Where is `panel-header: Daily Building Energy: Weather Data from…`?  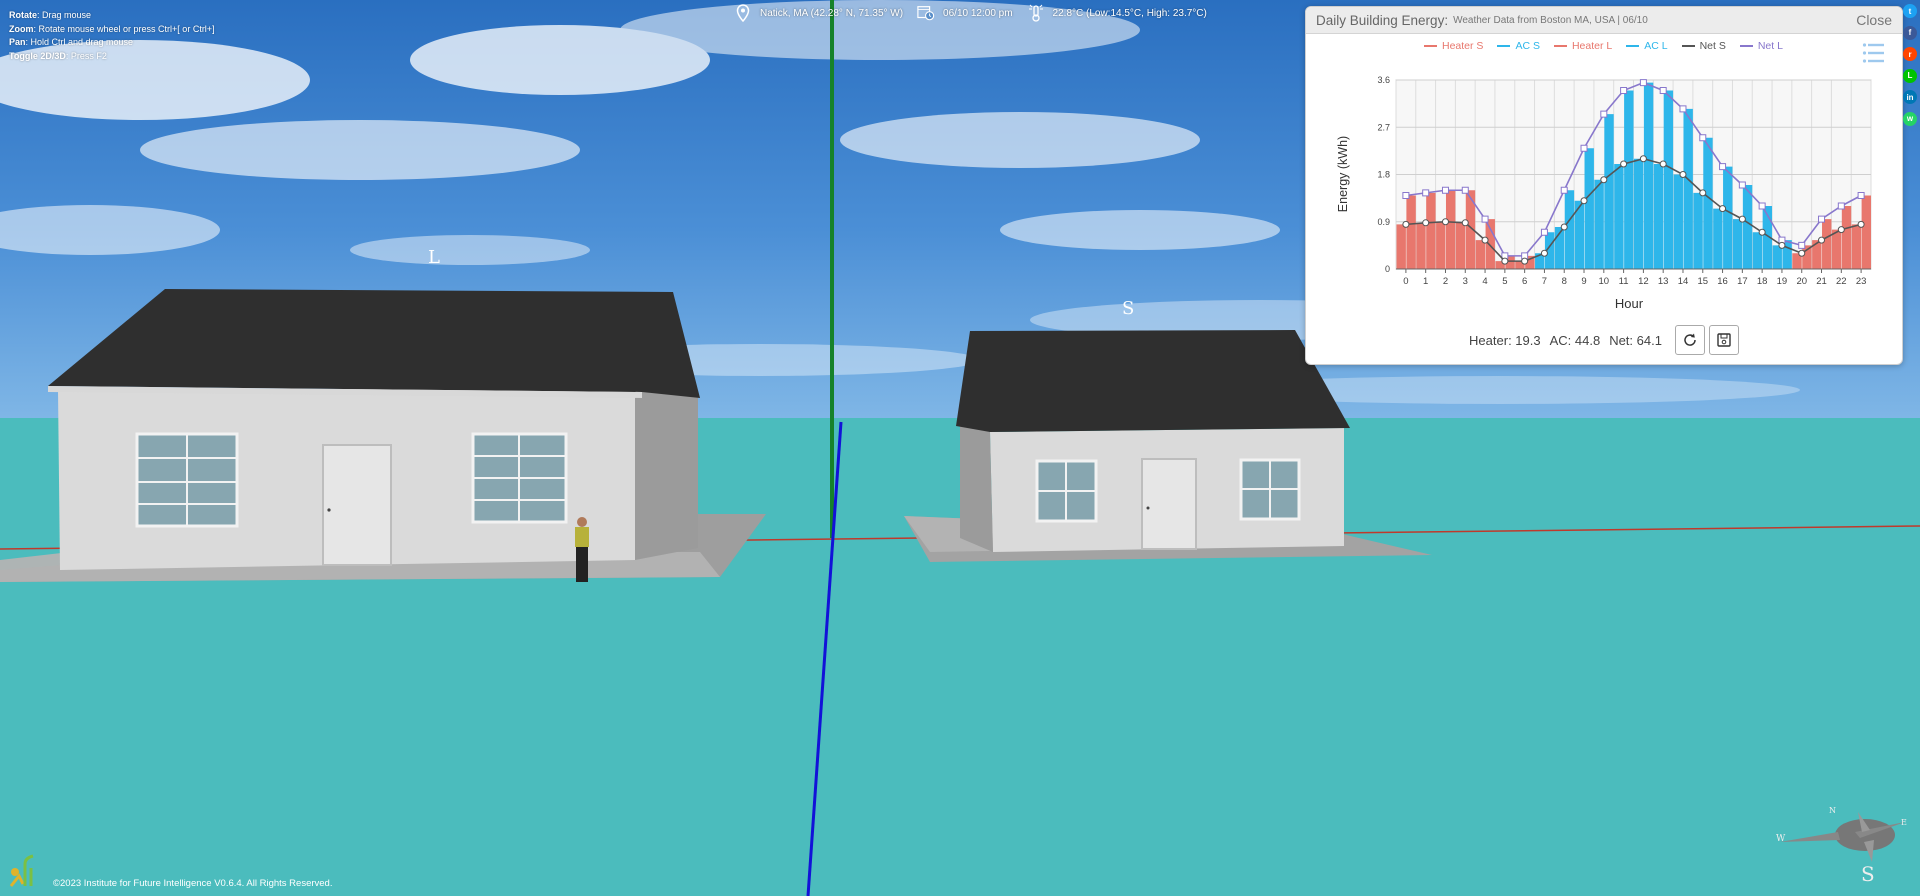
panel-header: Daily Building Energy: Weather Data from… is located at coordinates (1604, 20).